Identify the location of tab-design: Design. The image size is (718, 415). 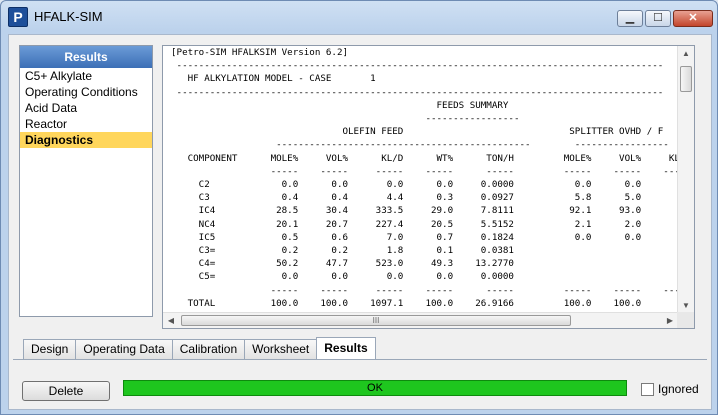
(50, 349).